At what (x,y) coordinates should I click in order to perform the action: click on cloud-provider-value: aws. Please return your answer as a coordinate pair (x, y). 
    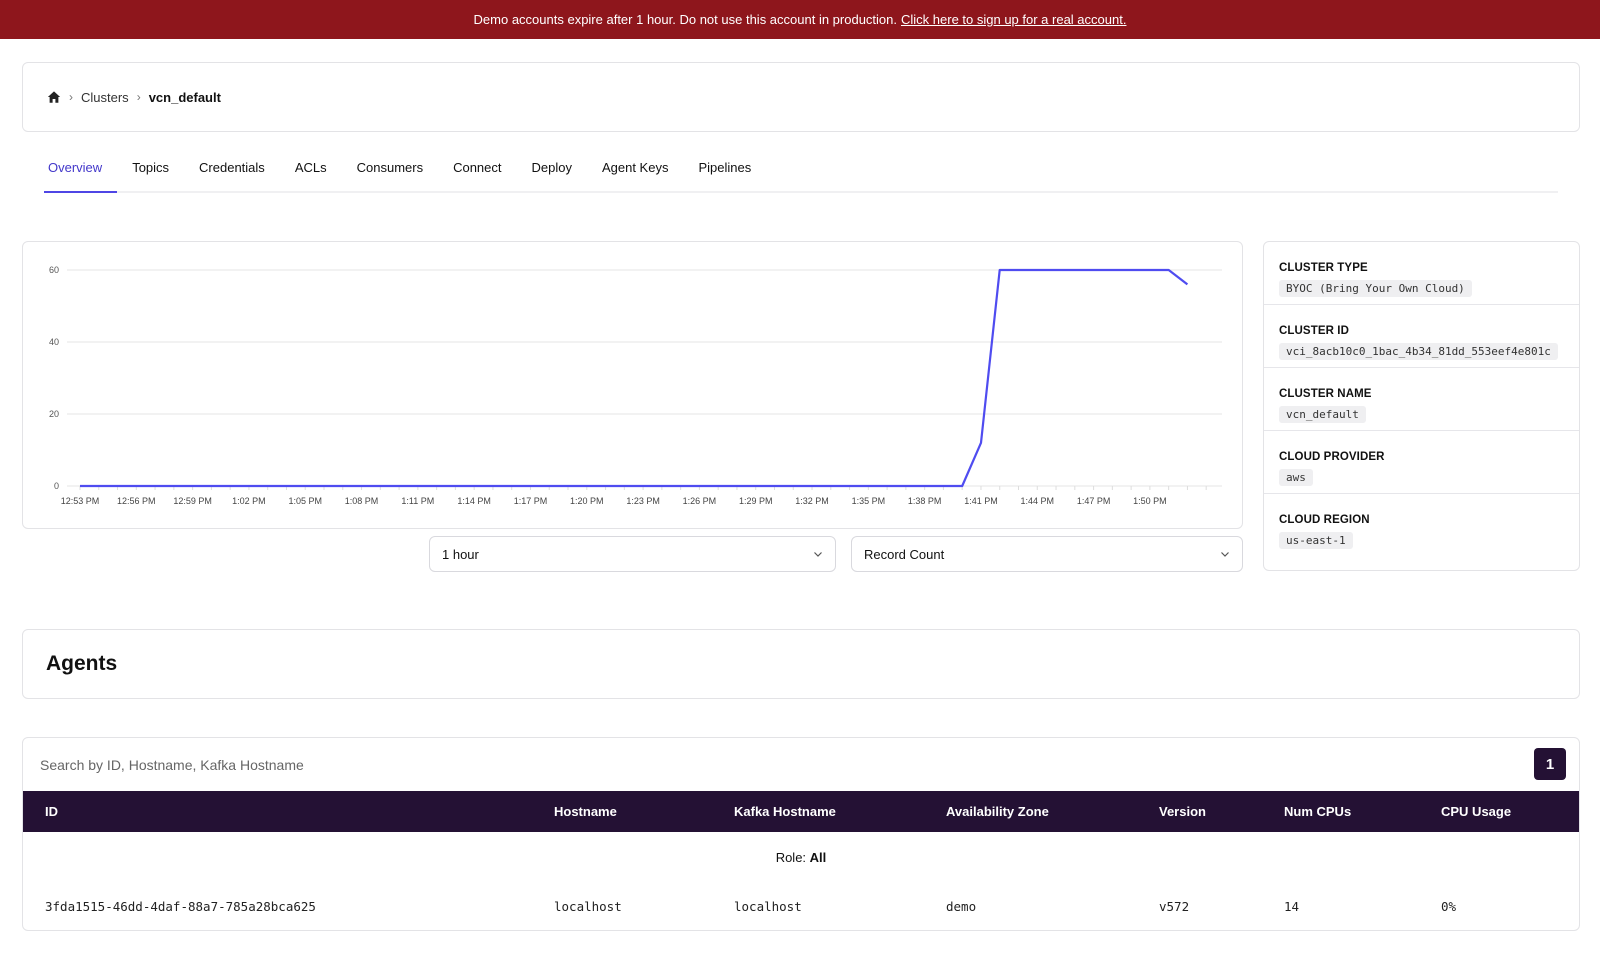
    Looking at the image, I should click on (1296, 477).